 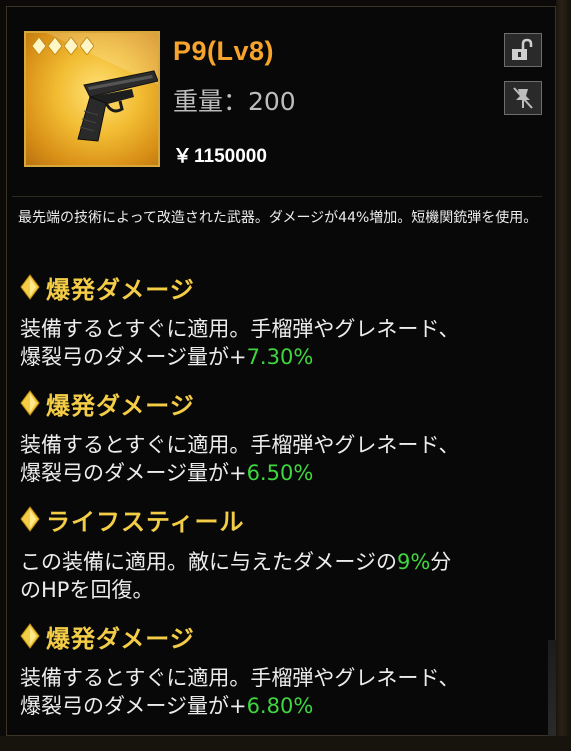 What do you see at coordinates (552, 688) in the screenshot?
I see `scroll-edge` at bounding box center [552, 688].